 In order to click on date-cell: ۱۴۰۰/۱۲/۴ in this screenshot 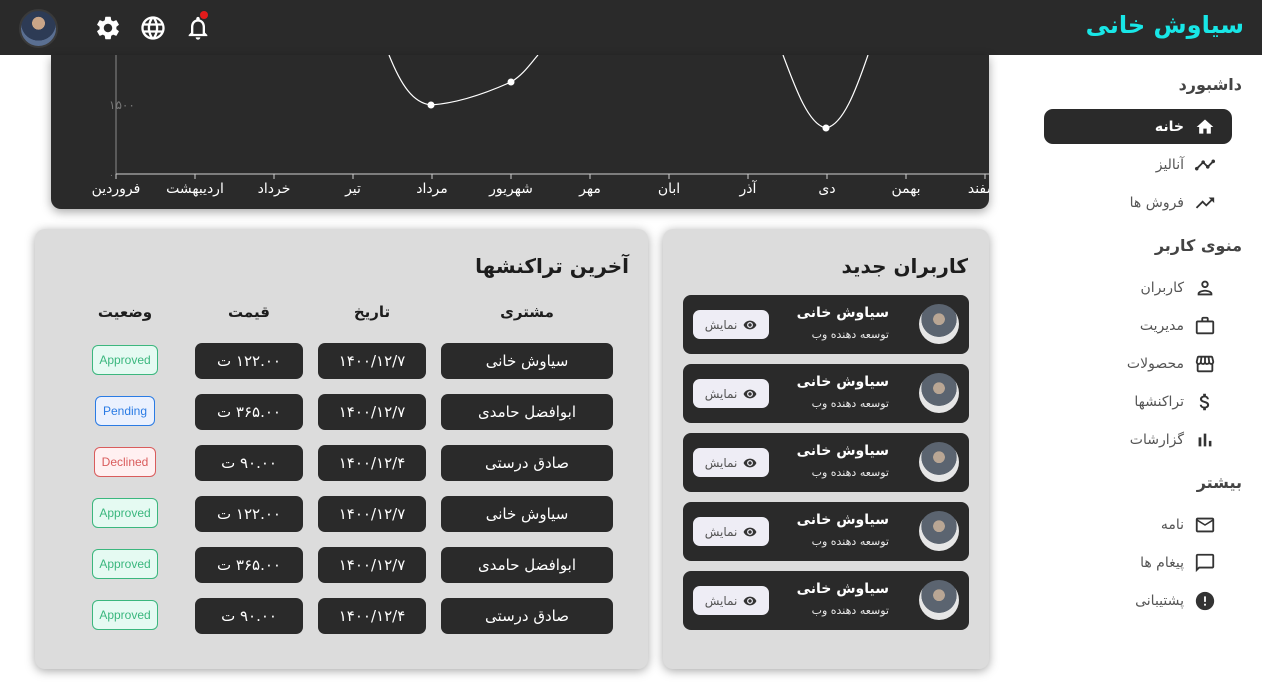, I will do `click(372, 616)`.